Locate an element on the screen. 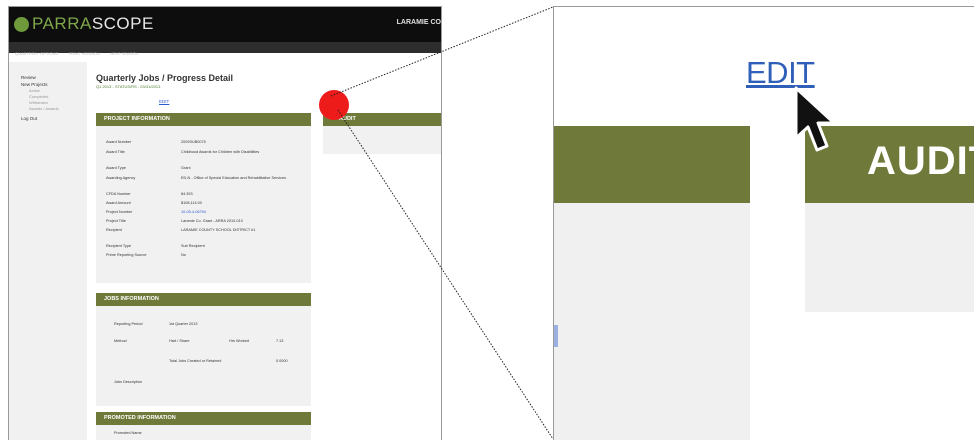 This screenshot has width=974, height=440. zoom-project-panel-header is located at coordinates (652, 164).